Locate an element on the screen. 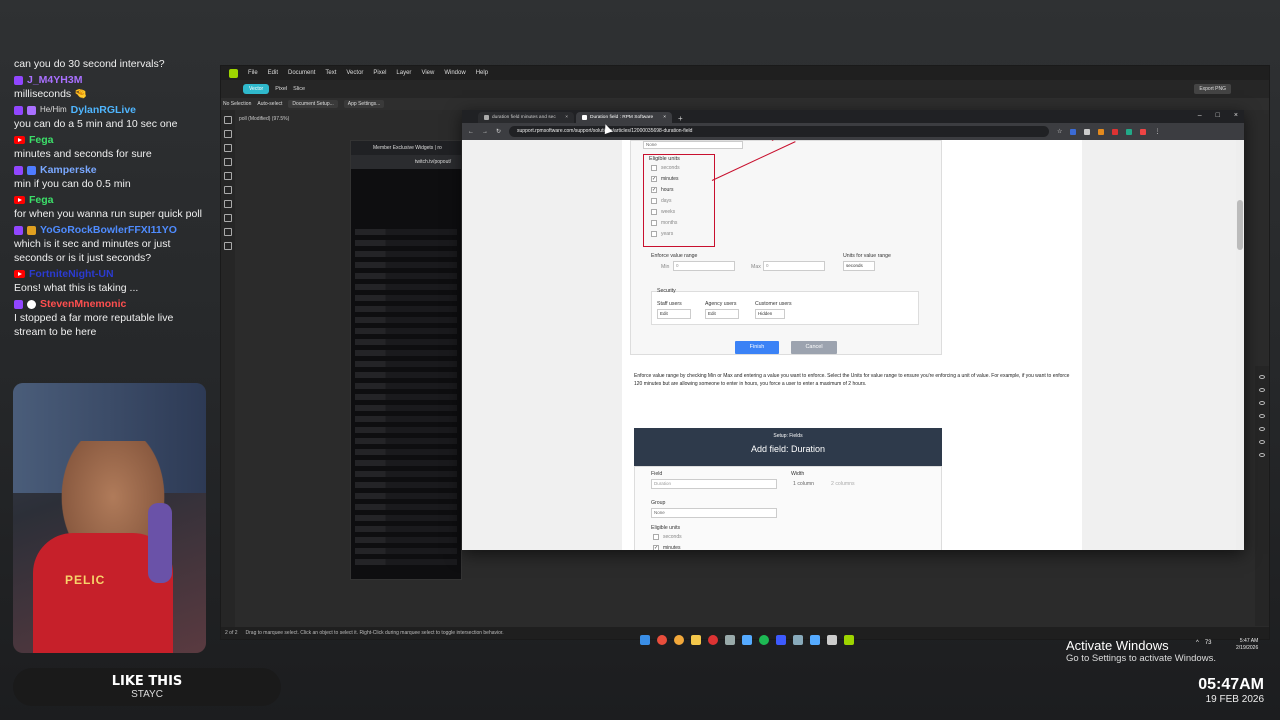 The image size is (1280, 720). maximize-icon: □ is located at coordinates (1218, 115).